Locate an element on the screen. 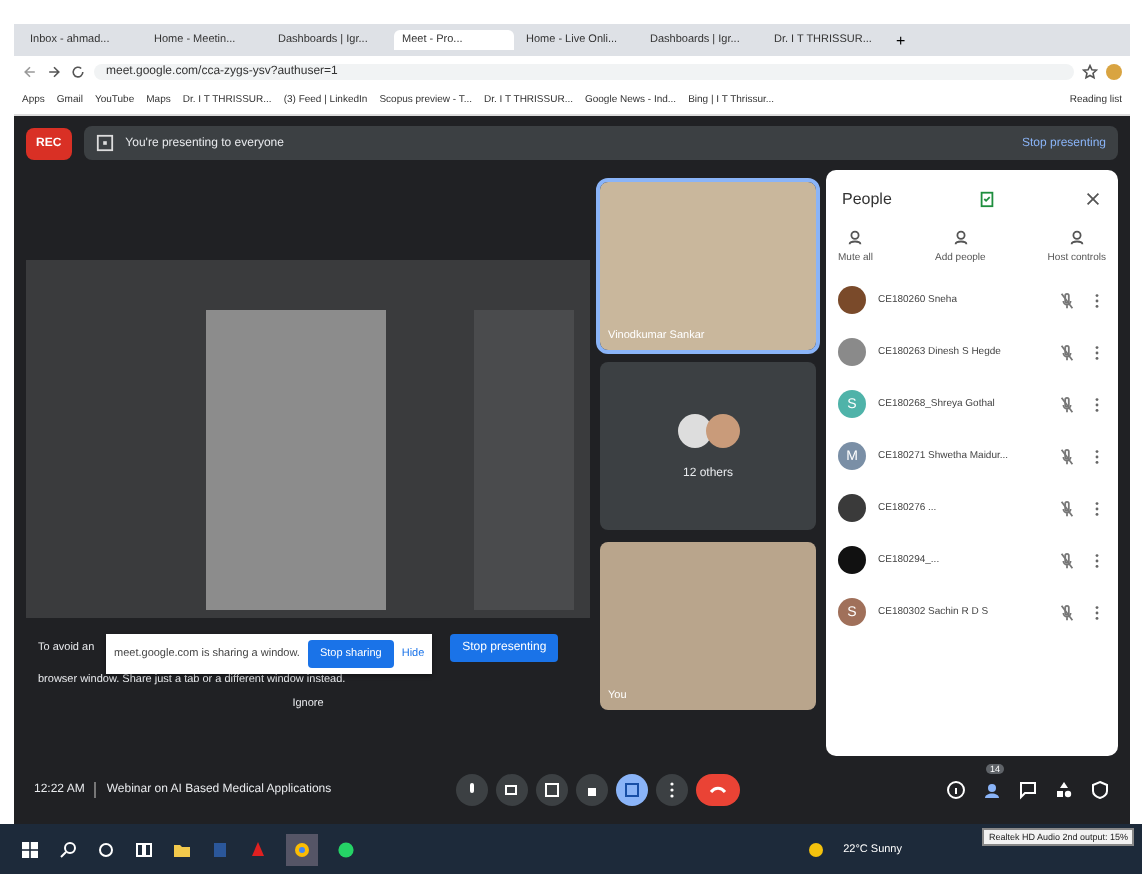 This screenshot has width=1142, height=874. microphone-button is located at coordinates (472, 790).